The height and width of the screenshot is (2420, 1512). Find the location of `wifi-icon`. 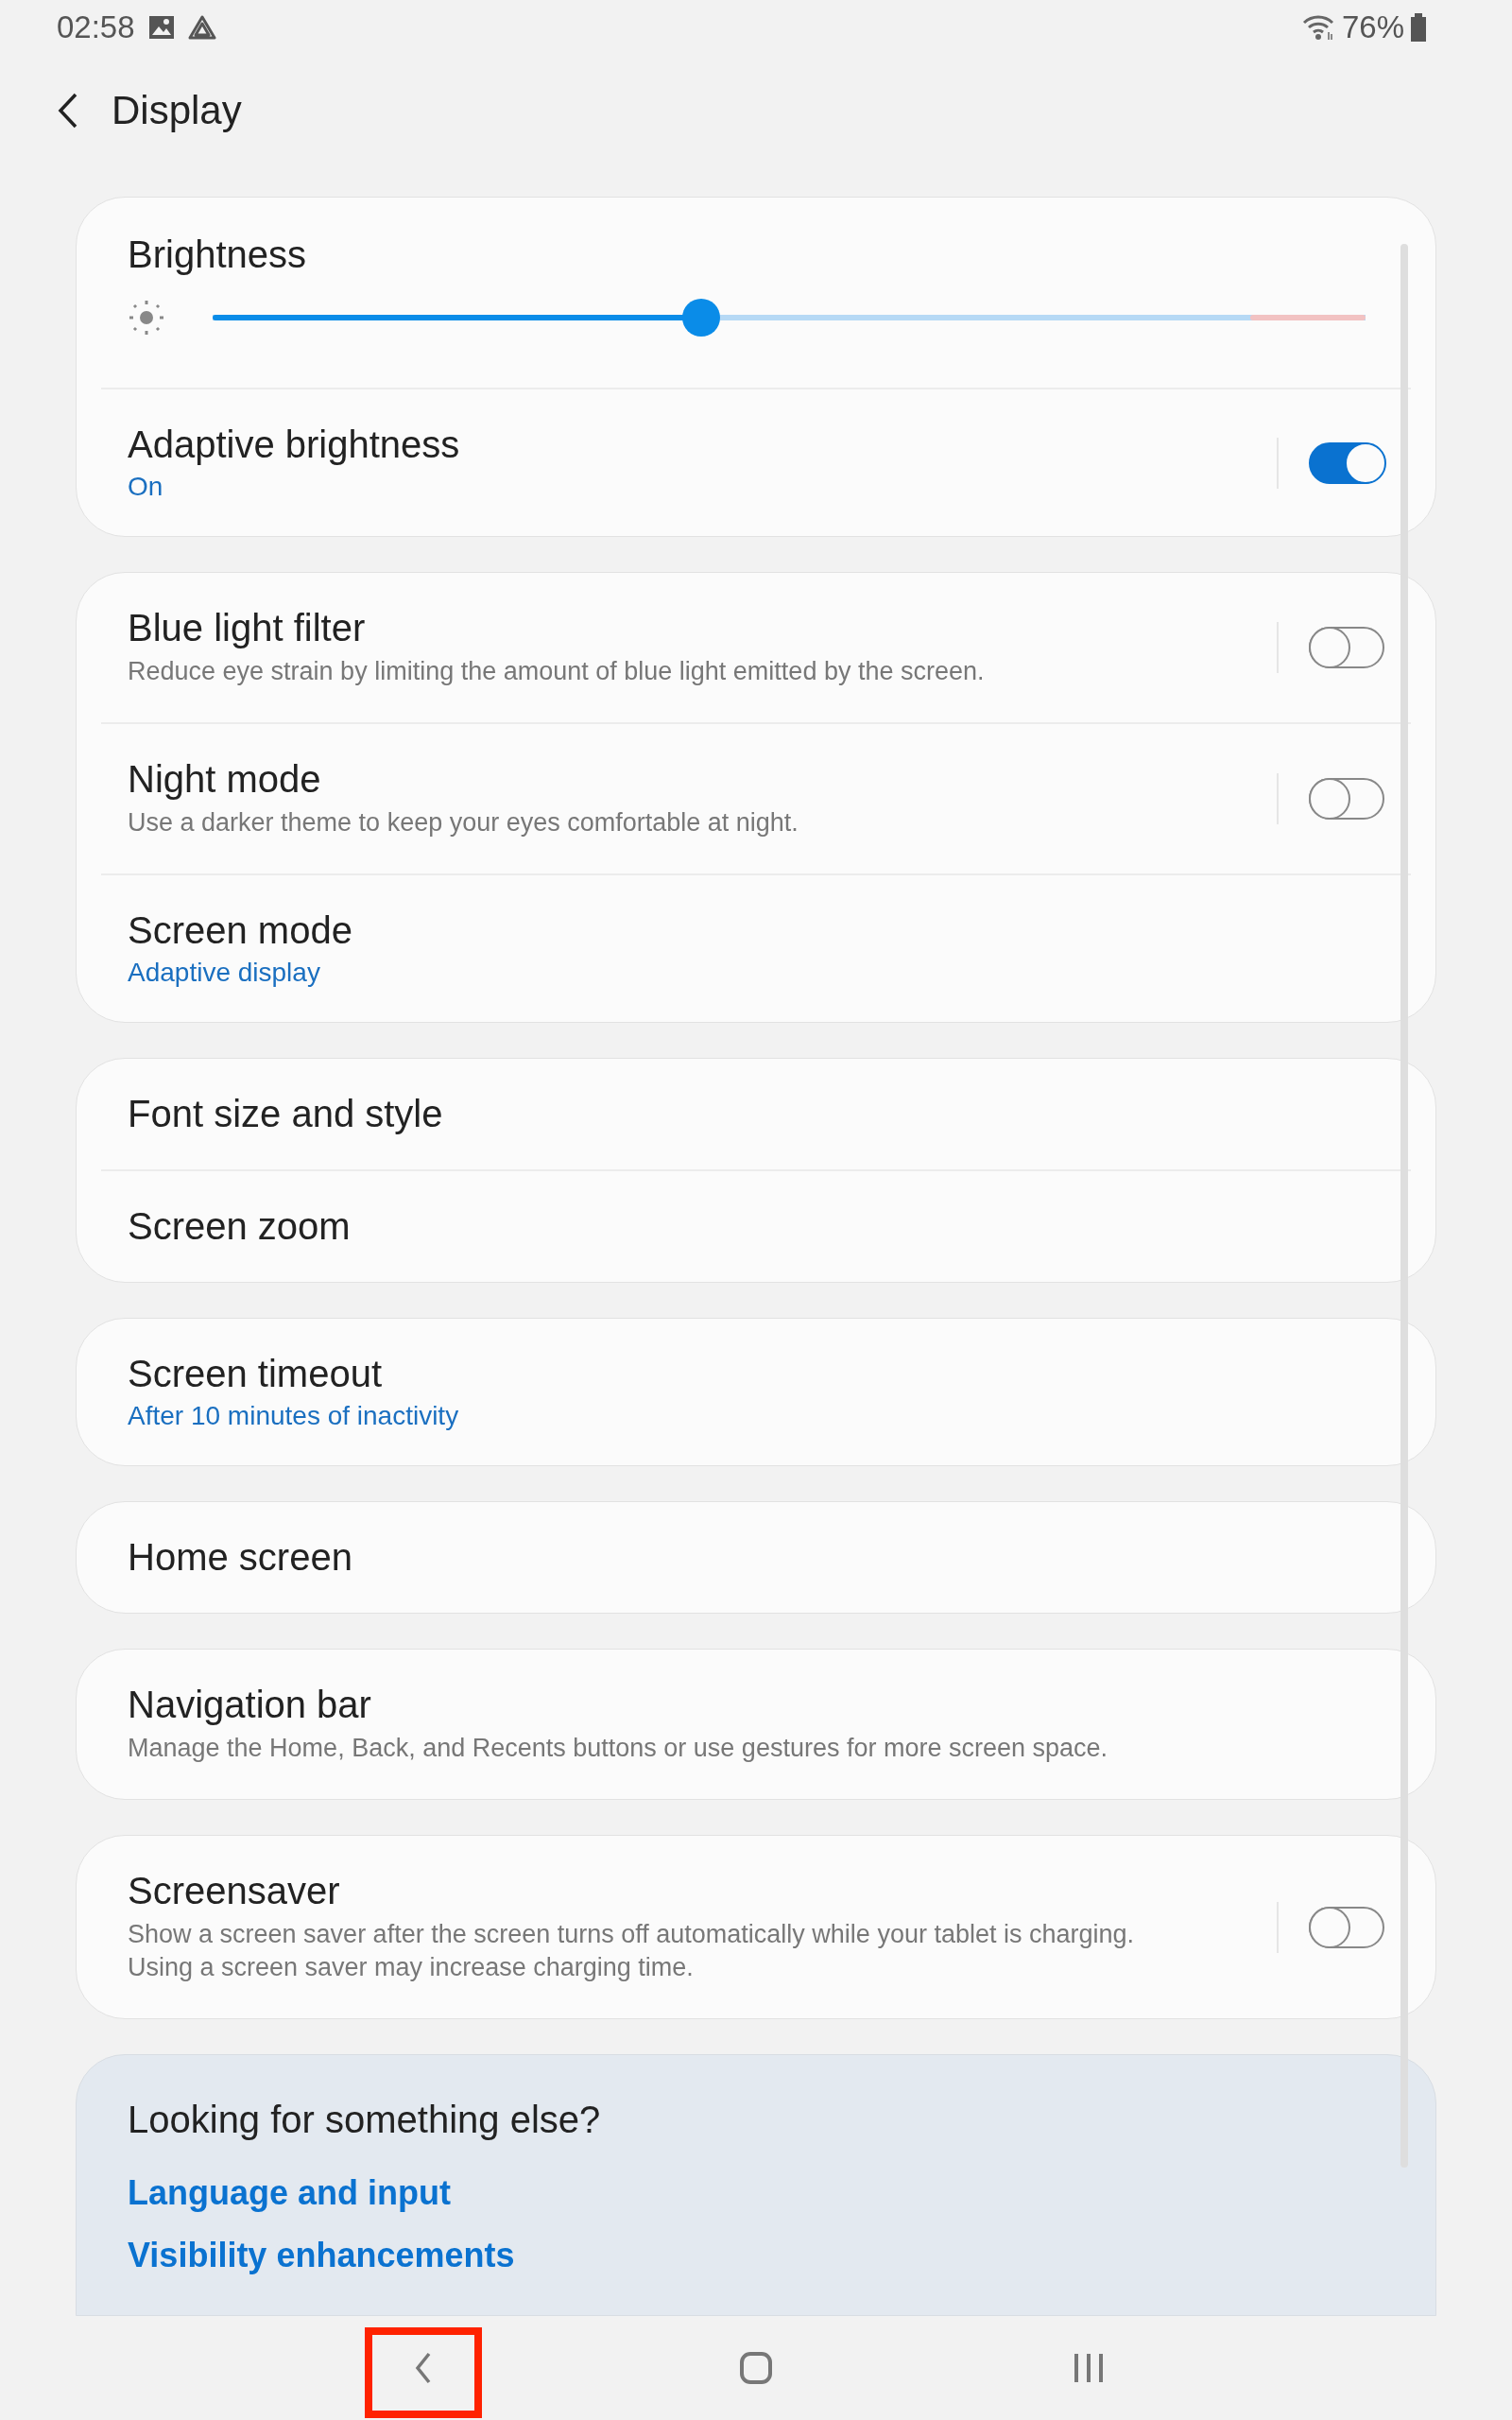

wifi-icon is located at coordinates (1318, 28).